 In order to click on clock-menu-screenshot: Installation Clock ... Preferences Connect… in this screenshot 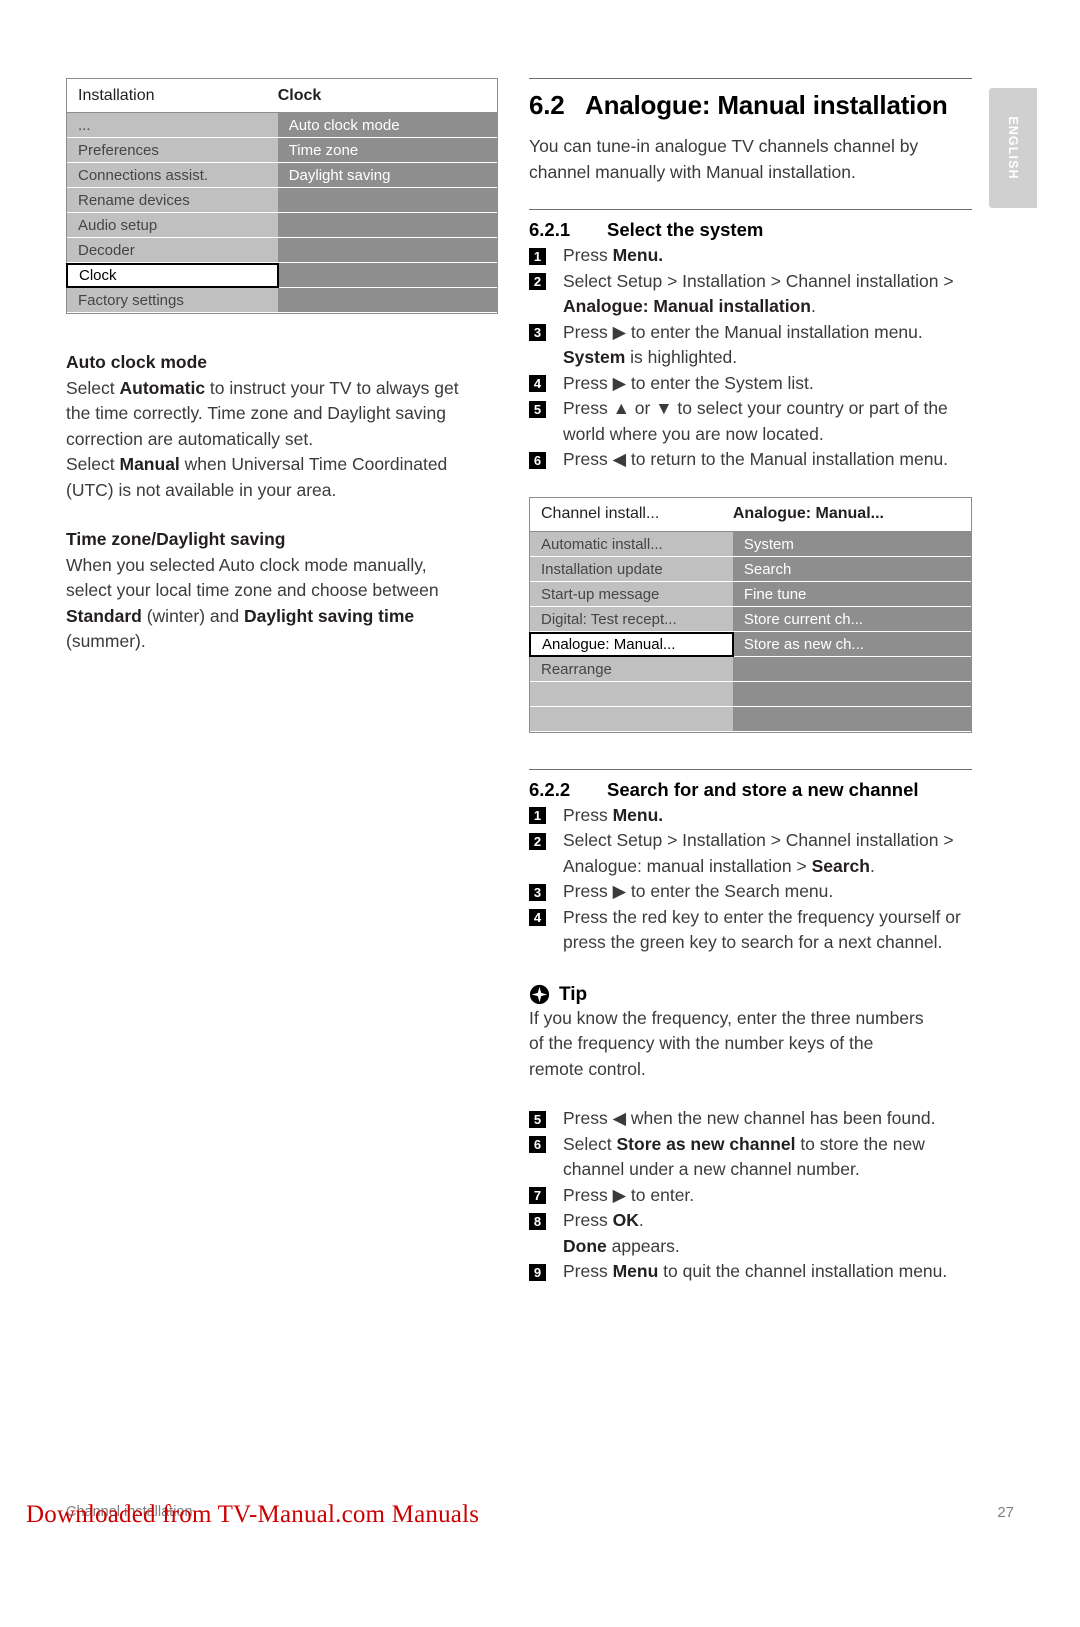, I will do `click(282, 196)`.